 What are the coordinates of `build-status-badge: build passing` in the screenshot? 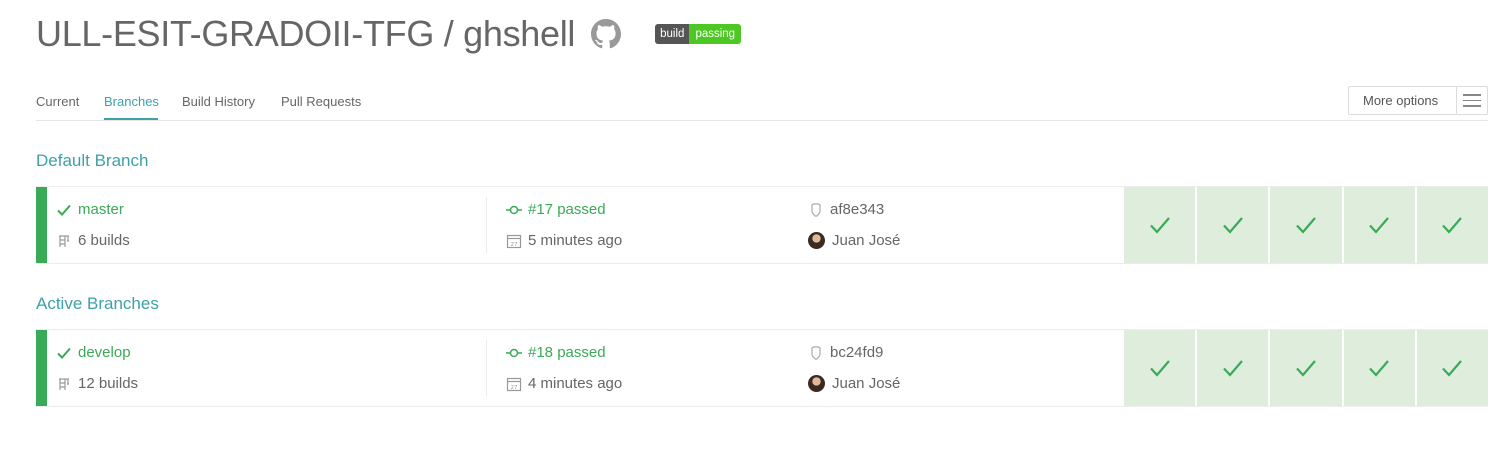 It's located at (698, 34).